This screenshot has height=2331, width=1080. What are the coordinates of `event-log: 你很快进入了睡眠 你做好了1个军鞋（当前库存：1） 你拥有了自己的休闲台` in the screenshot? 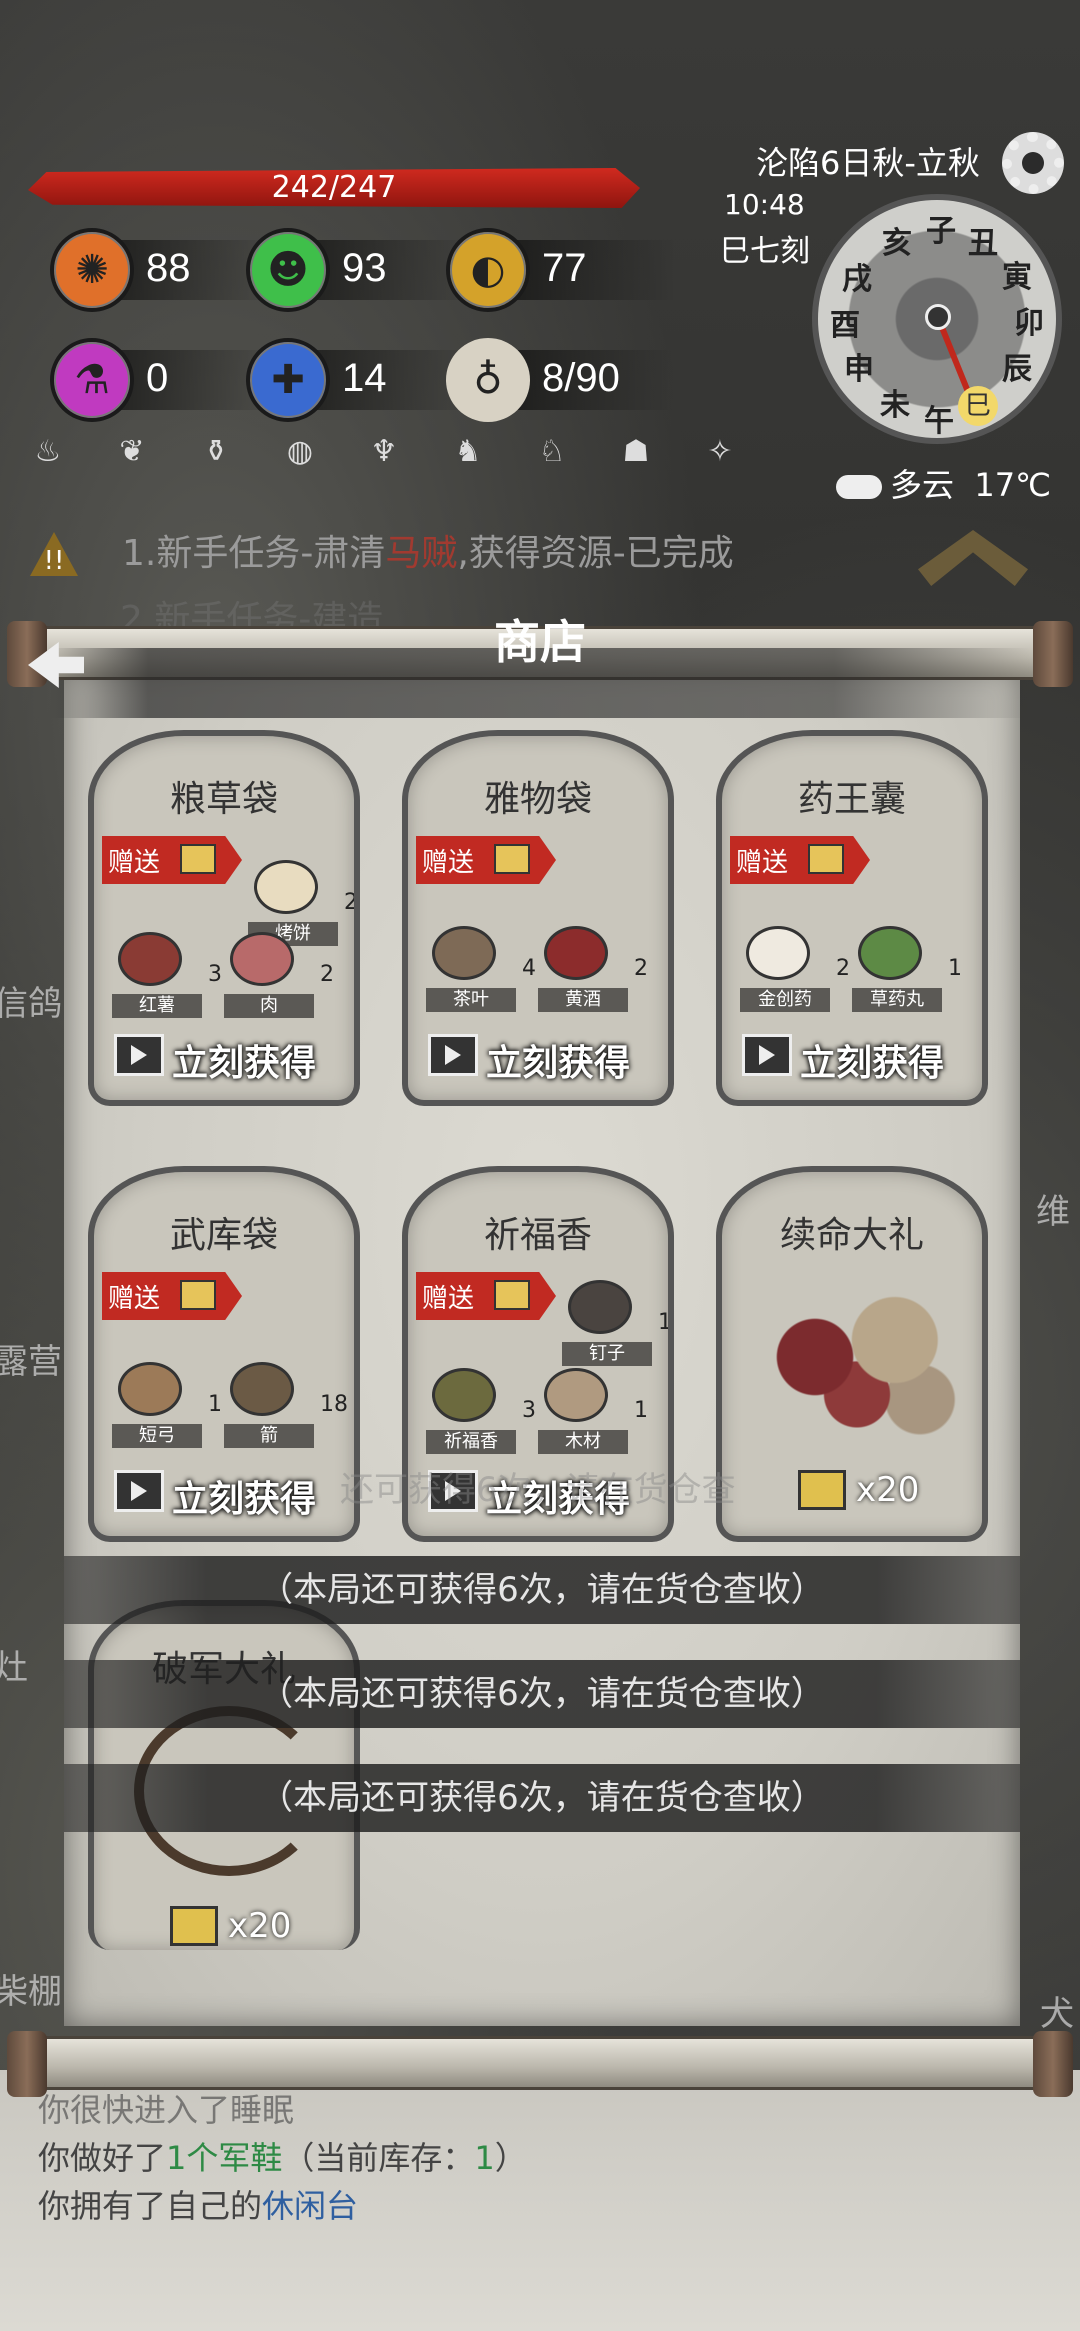 It's located at (282, 2158).